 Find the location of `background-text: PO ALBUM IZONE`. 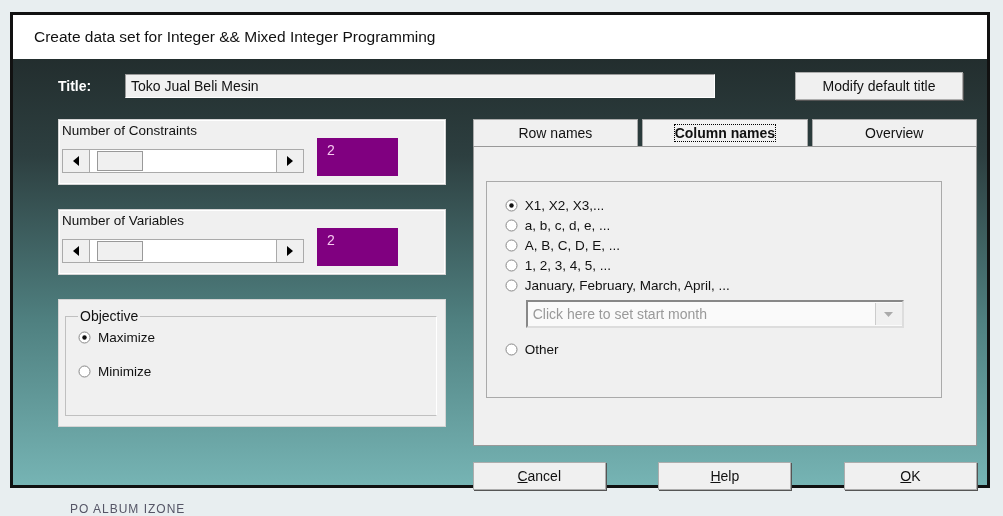

background-text: PO ALBUM IZONE is located at coordinates (128, 509).